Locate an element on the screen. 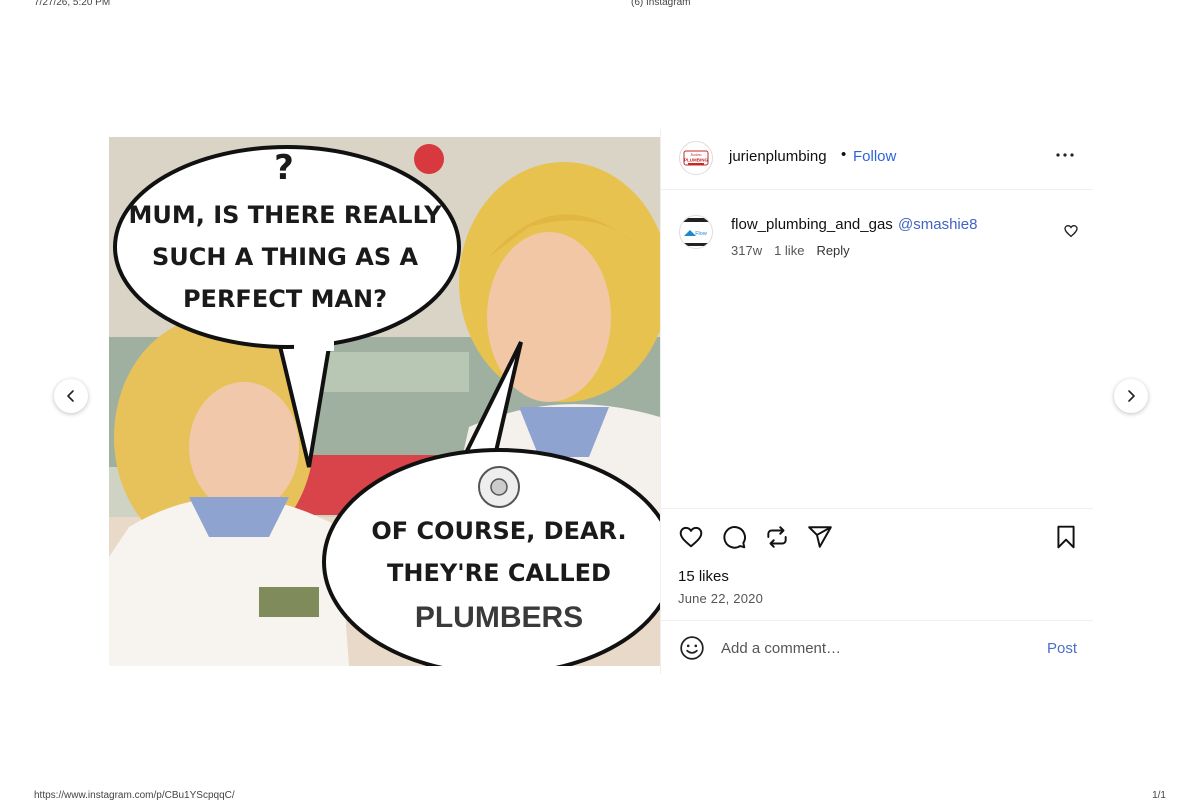 Image resolution: width=1200 pixels, height=801 pixels. bubble-top-line-1: MUM, IS THERE REALLY is located at coordinates (285, 215).